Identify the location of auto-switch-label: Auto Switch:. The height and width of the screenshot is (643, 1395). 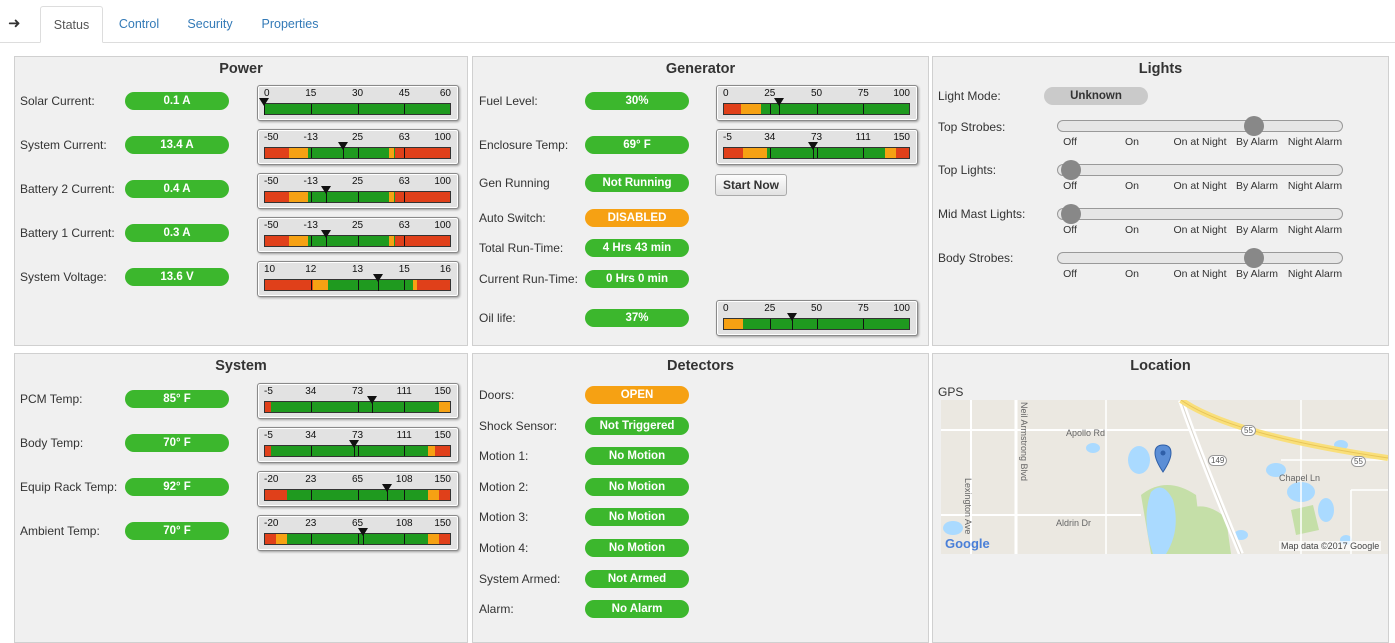
(512, 218).